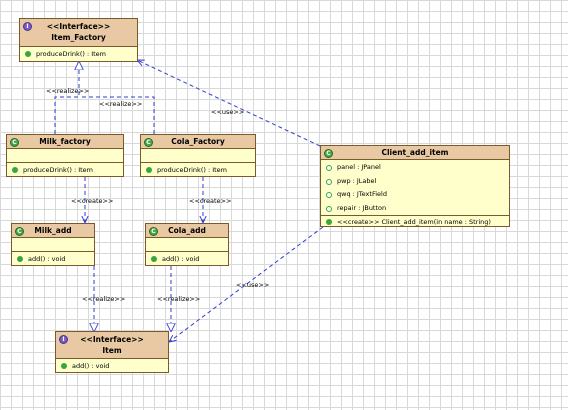  Describe the element at coordinates (178, 299) in the screenshot. I see `realize-label-bottom-right: <<realize>>` at that location.